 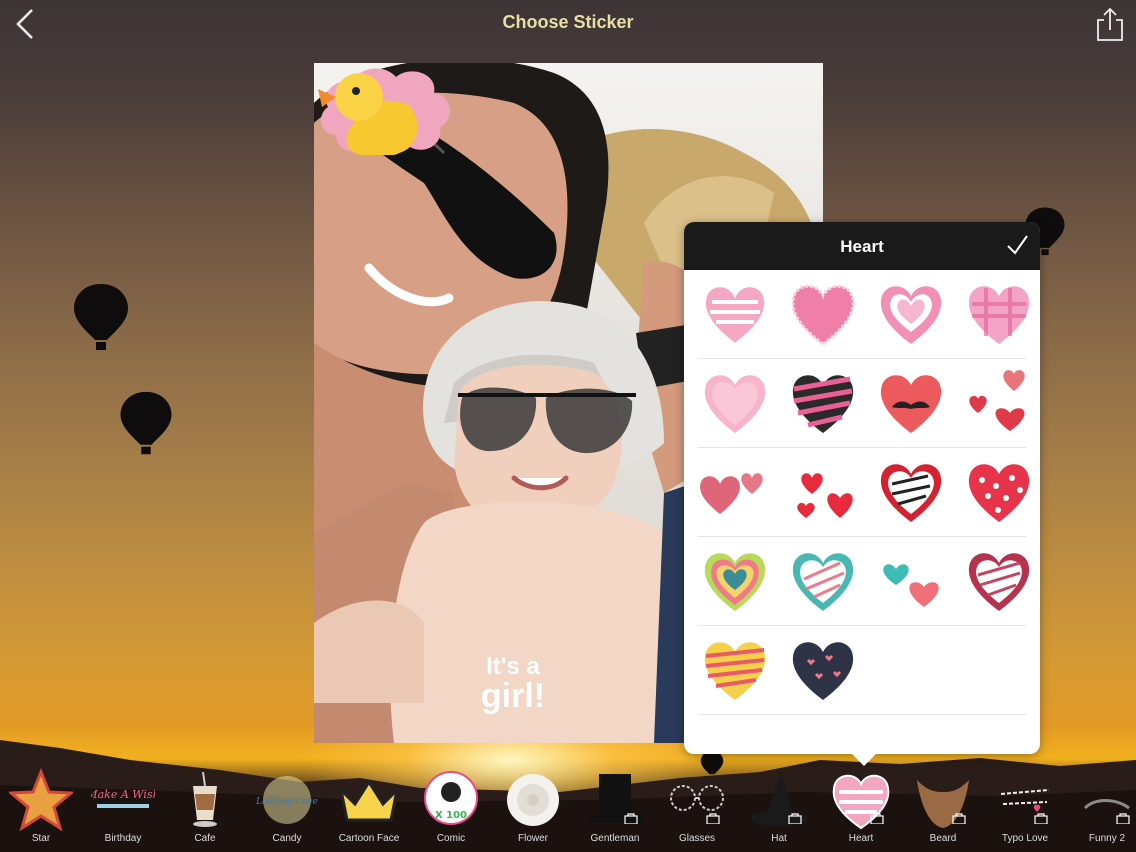 I want to click on candy-art-text: Lollipop Love, so click(x=286, y=802).